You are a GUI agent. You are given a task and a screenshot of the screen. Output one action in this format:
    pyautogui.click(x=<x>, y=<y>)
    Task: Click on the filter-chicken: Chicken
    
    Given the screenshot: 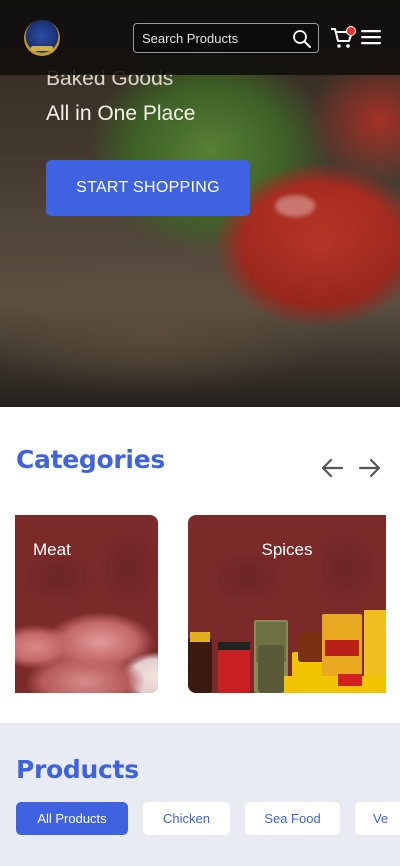 What is the action you would take?
    pyautogui.click(x=186, y=818)
    